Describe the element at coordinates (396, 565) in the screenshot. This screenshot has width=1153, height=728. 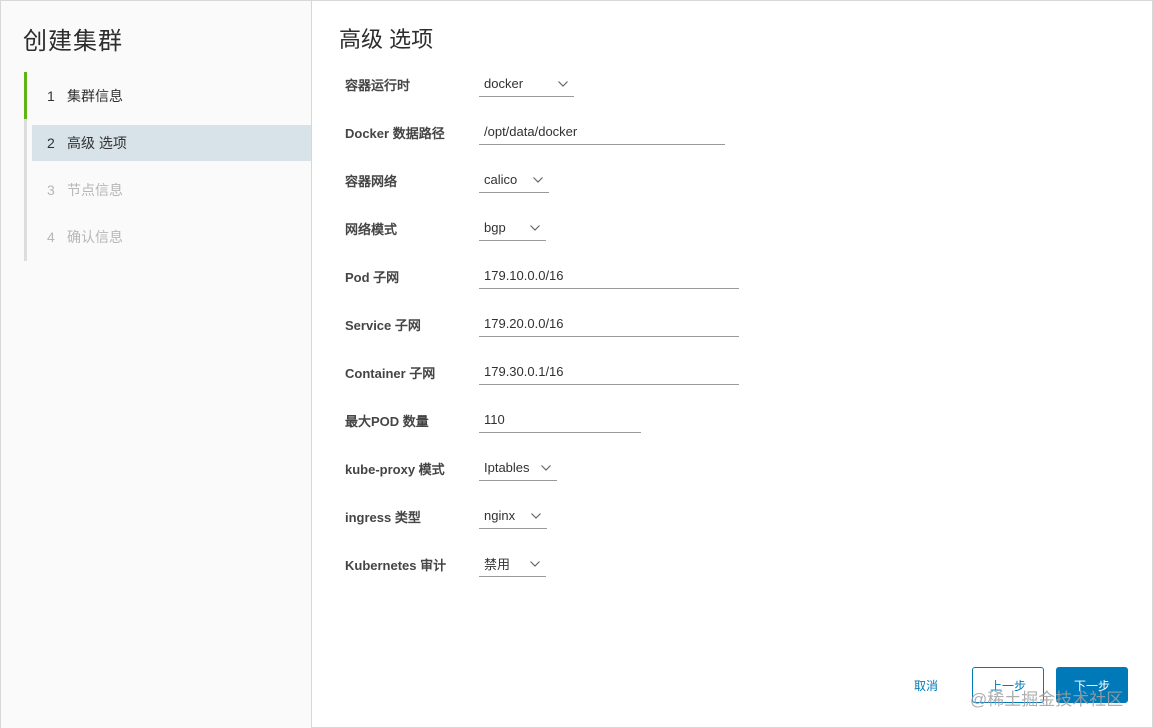
I see `field-label: Kubernetes 审计` at that location.